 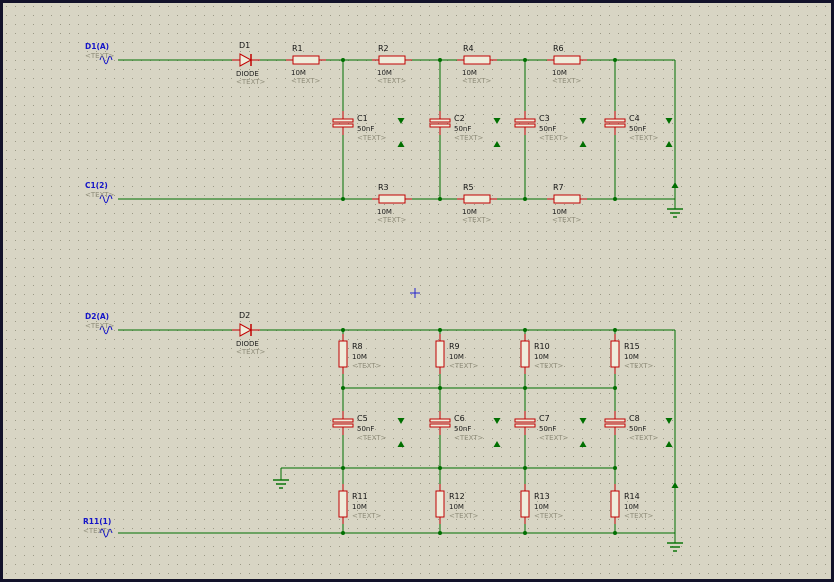 What do you see at coordinates (632, 496) in the screenshot?
I see `resistor-ref: R14` at bounding box center [632, 496].